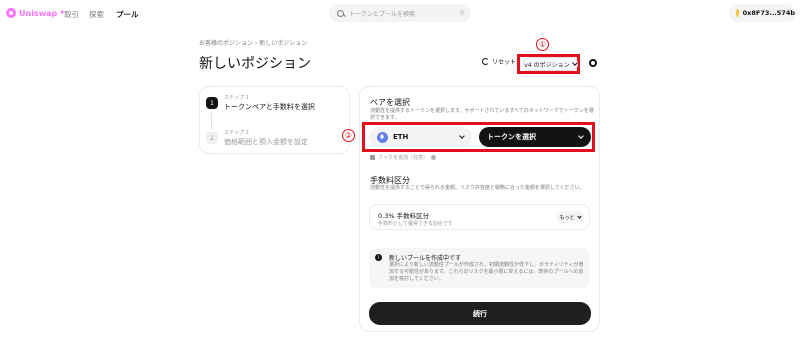 This screenshot has height=363, width=800. I want to click on step-2-label: ステップ 2, so click(236, 133).